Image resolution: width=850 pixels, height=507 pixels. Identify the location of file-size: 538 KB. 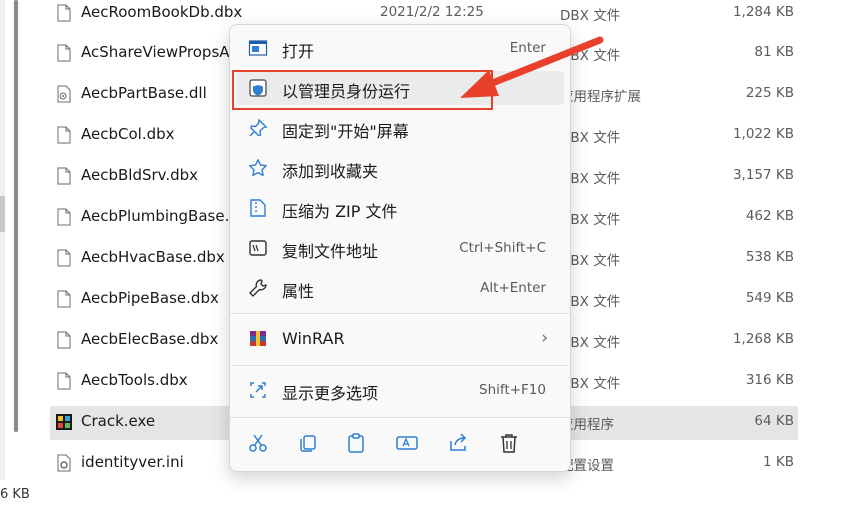
(769, 257).